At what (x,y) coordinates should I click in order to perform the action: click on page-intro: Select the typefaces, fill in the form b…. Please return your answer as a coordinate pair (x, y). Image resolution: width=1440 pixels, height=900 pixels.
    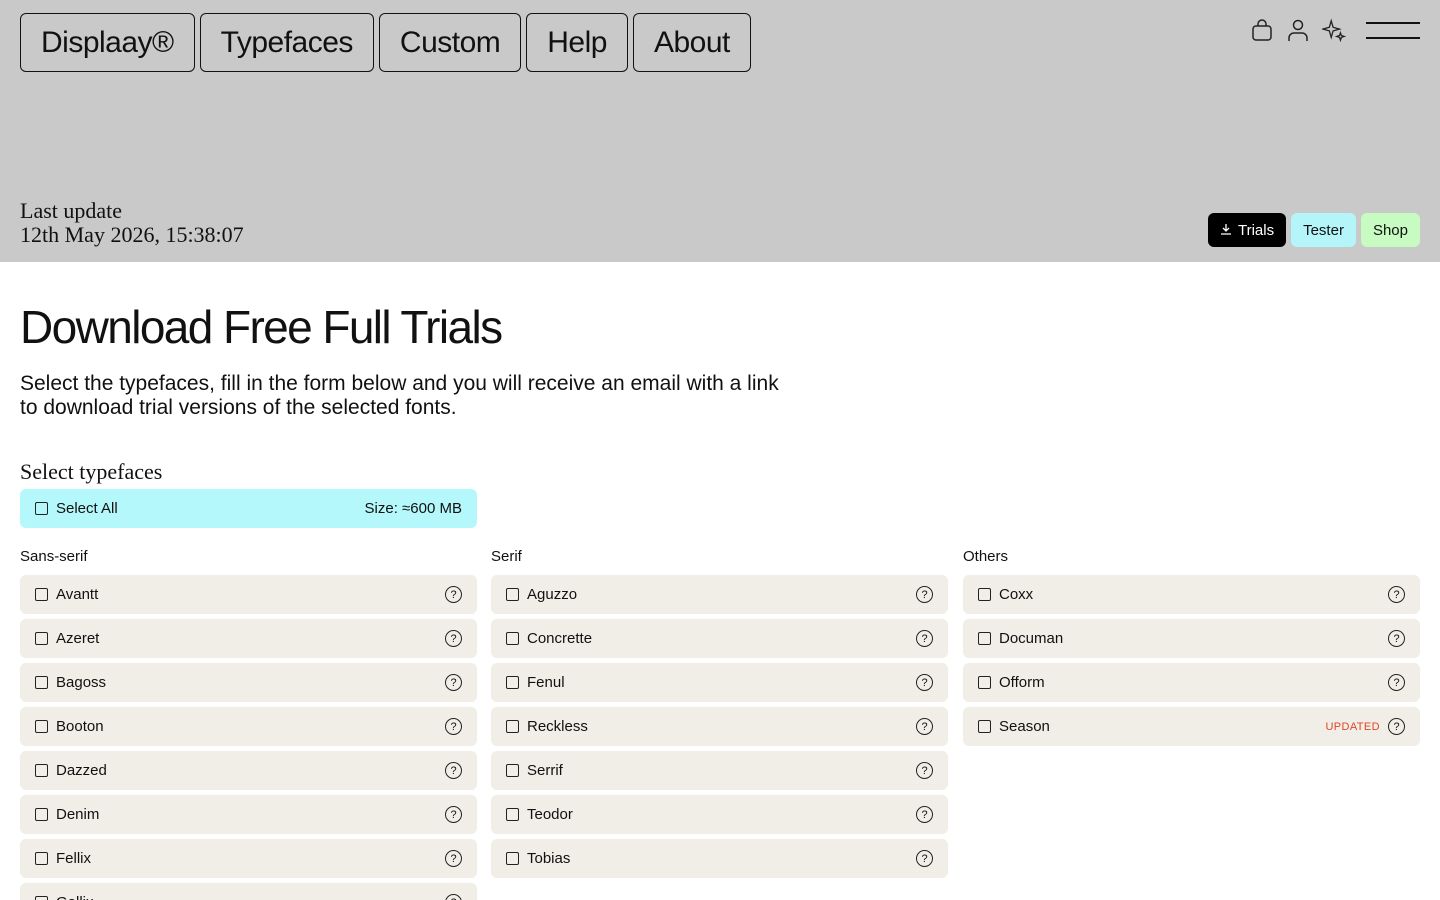
    Looking at the image, I should click on (399, 395).